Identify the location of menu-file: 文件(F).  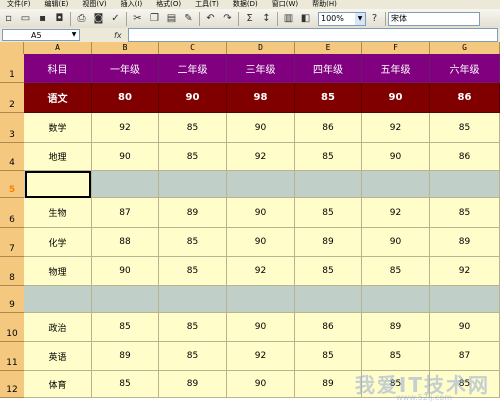
(19, 4).